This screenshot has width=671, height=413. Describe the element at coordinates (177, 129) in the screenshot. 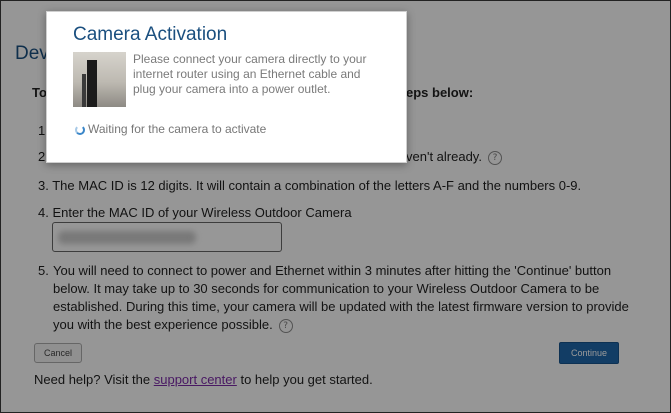

I see `status-text: Waiting for the camera to activate` at that location.